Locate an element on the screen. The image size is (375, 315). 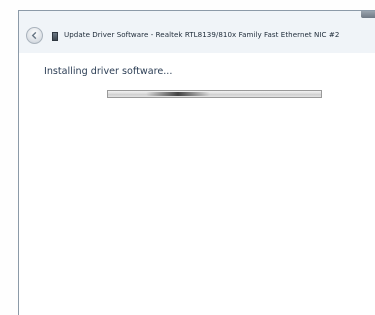
back-button is located at coordinates (34, 35).